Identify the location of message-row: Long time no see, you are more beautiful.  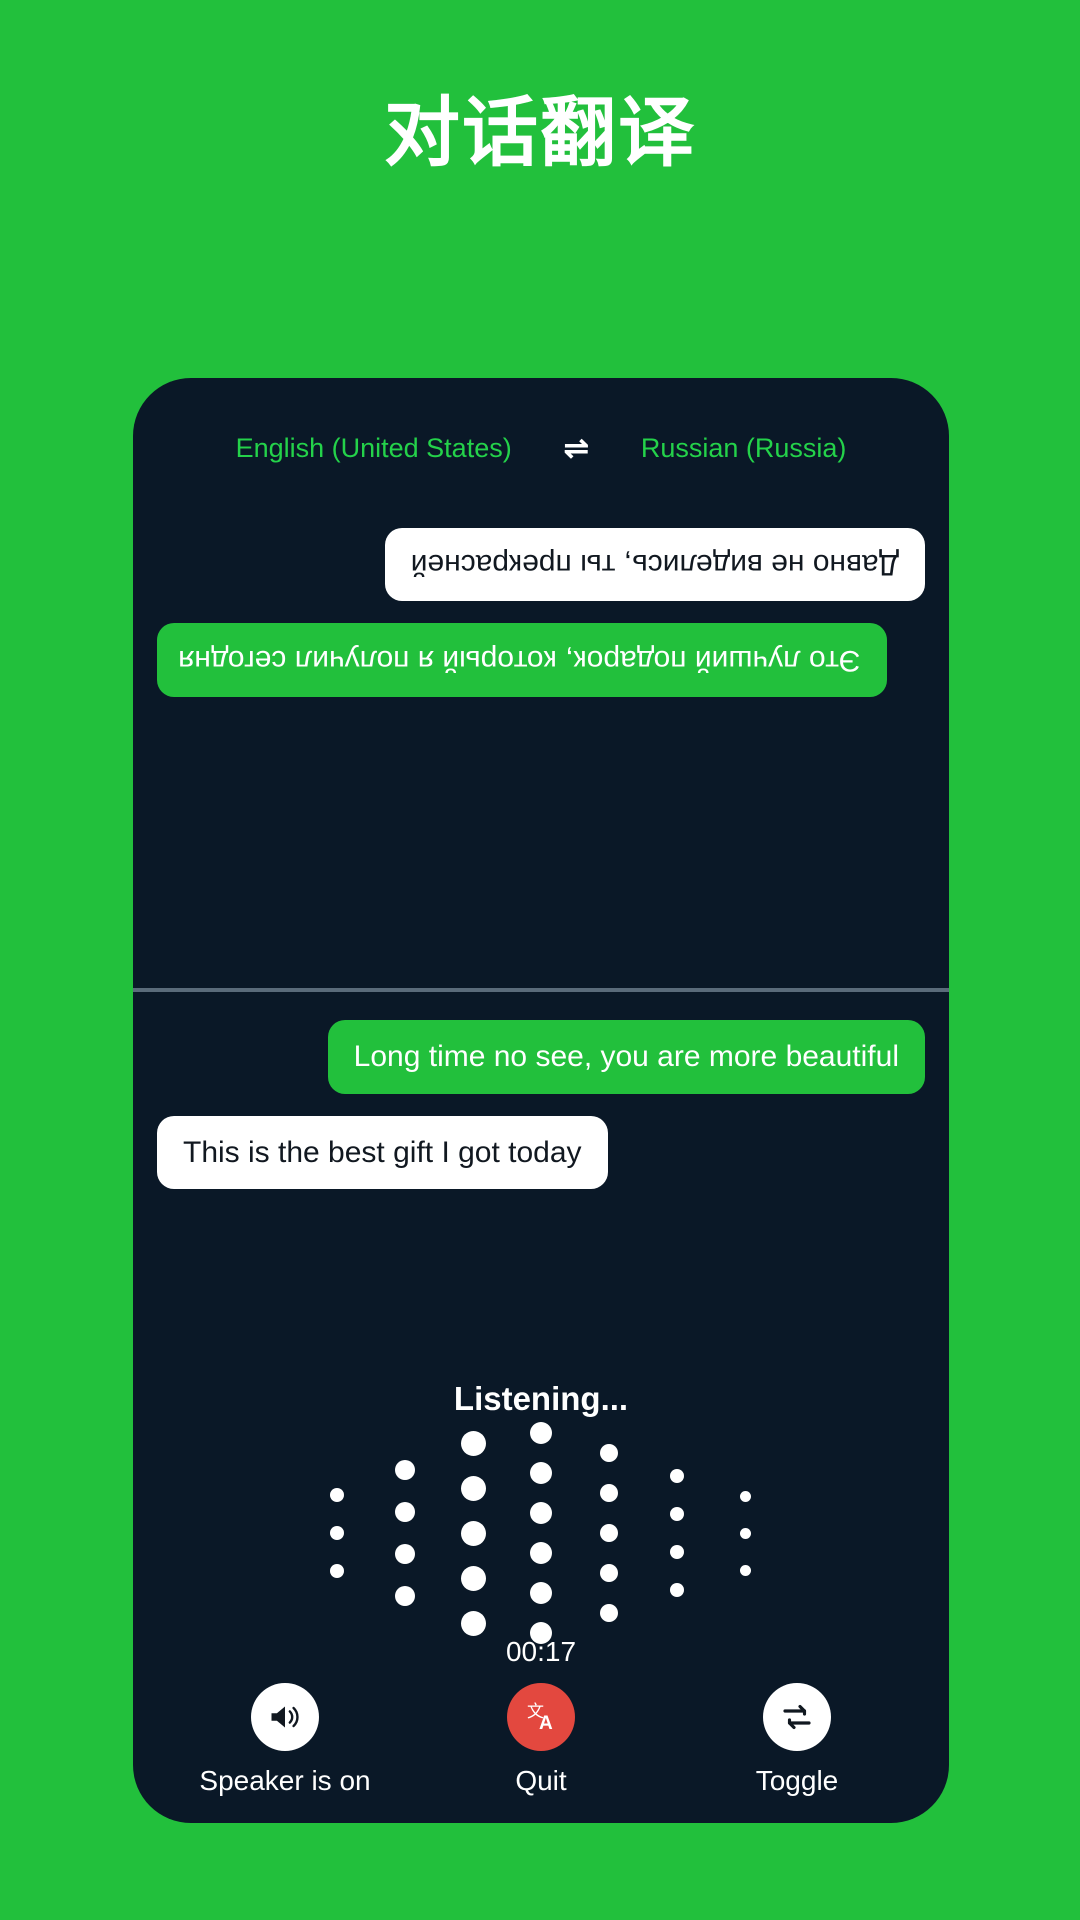
(541, 1057).